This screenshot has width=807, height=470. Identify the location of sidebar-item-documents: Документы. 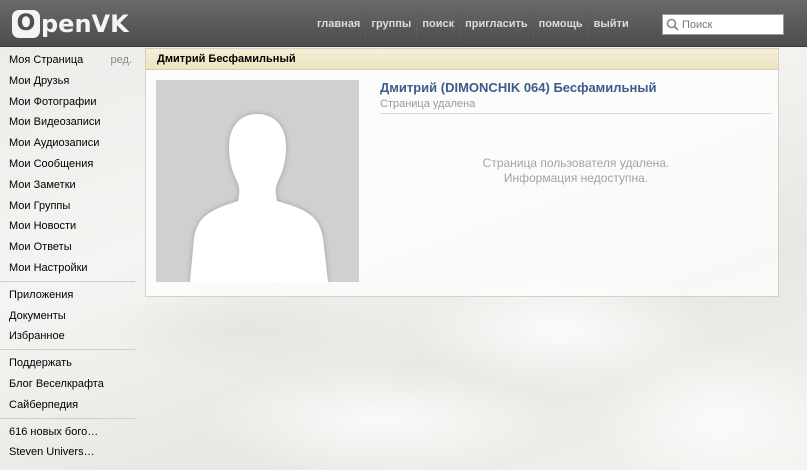
(67, 316).